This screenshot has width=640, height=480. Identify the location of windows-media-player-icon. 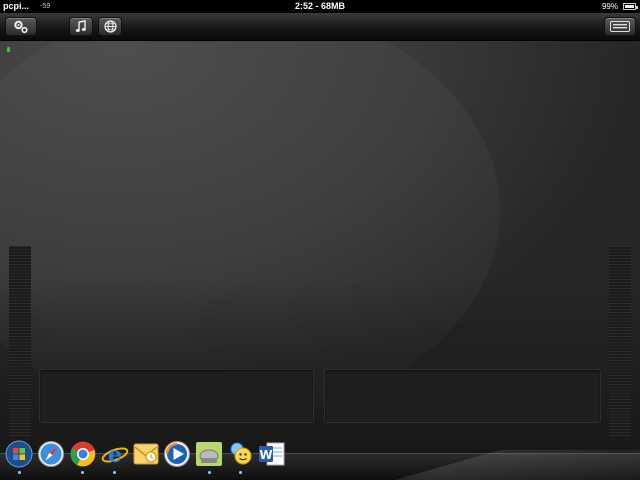
(177, 454).